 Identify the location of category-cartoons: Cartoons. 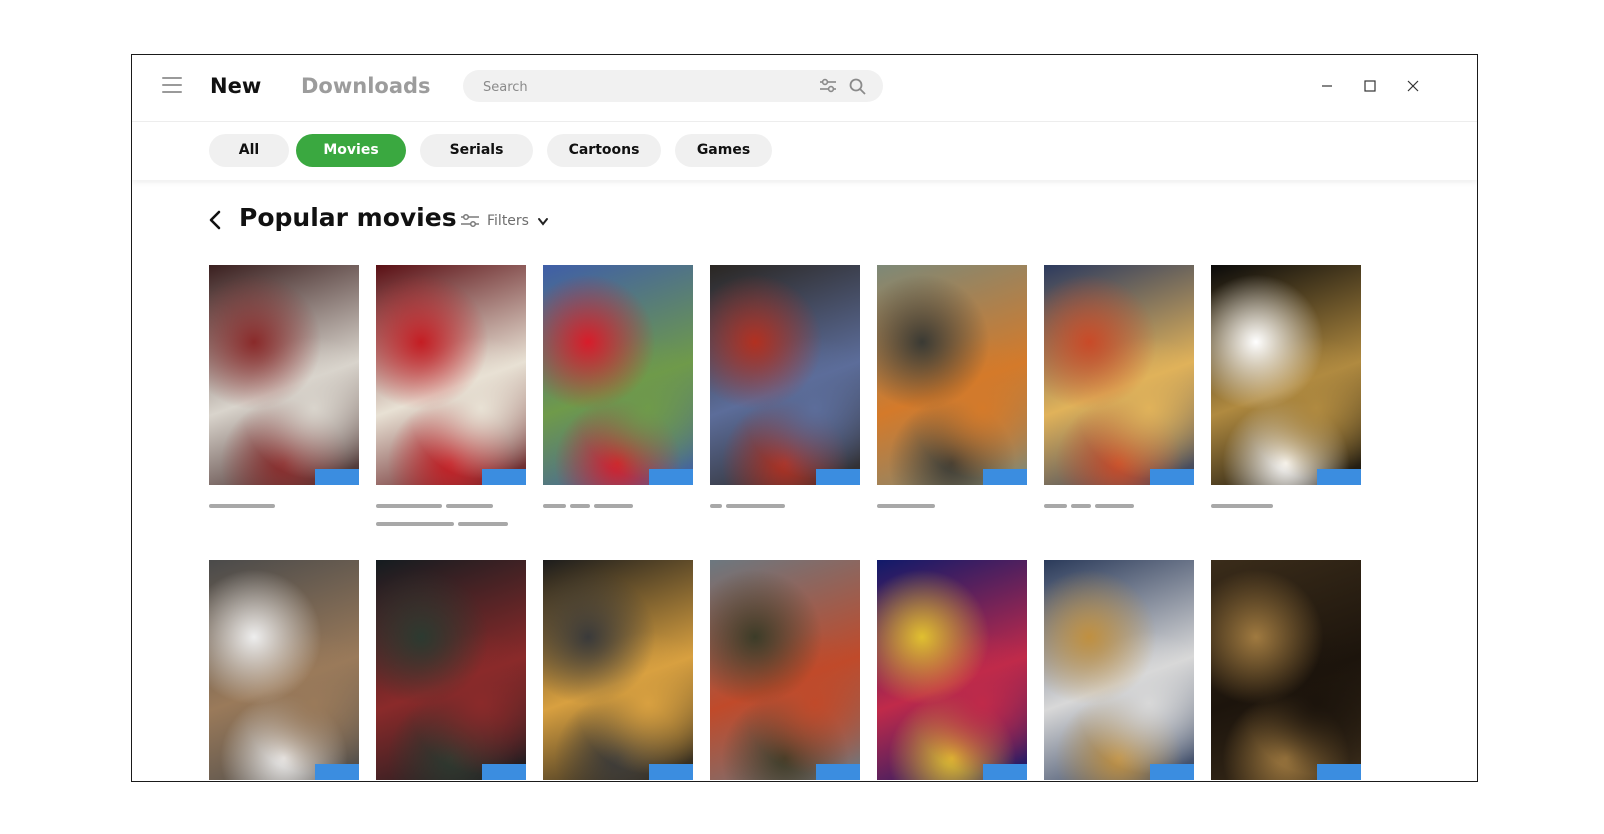
(604, 150).